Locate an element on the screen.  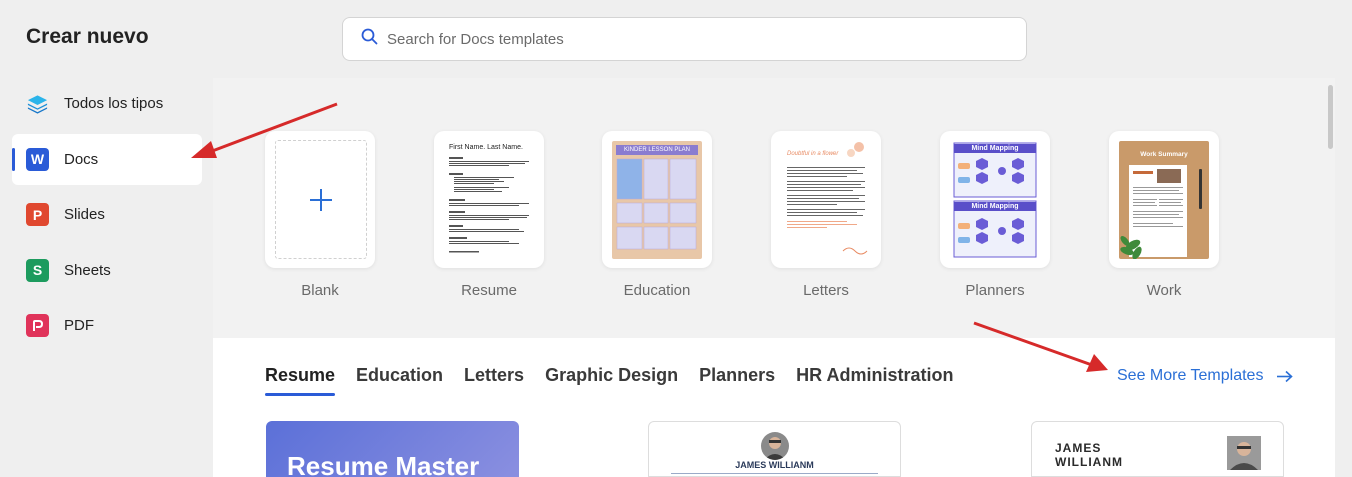
tab-graphic-design: Graphic Design is located at coordinates (611, 380).